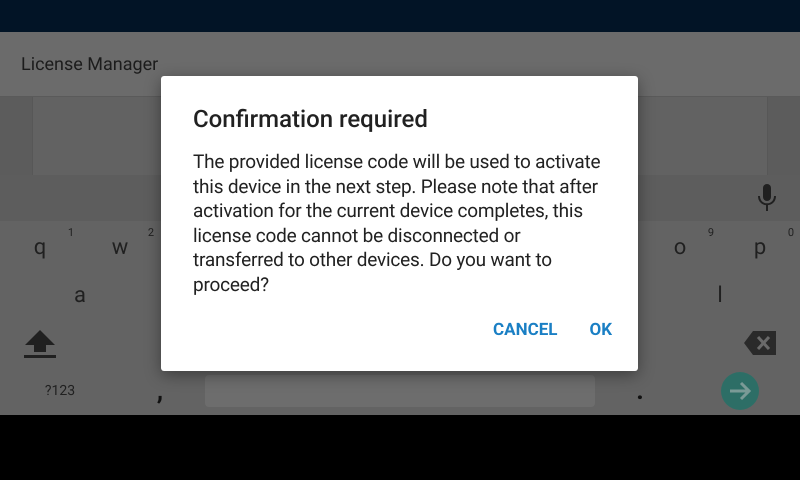 The image size is (800, 480). What do you see at coordinates (740, 391) in the screenshot?
I see `enter-button` at bounding box center [740, 391].